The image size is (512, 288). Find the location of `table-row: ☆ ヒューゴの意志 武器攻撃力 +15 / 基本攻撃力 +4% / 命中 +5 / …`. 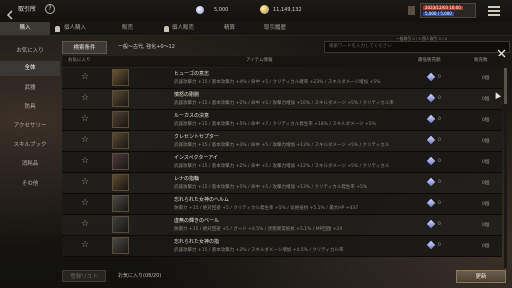

table-row: ☆ ヒューゴの意志 武器攻撃力 +15 / 基本攻撃力 +4% / 命中 +5 / … is located at coordinates (282, 78).